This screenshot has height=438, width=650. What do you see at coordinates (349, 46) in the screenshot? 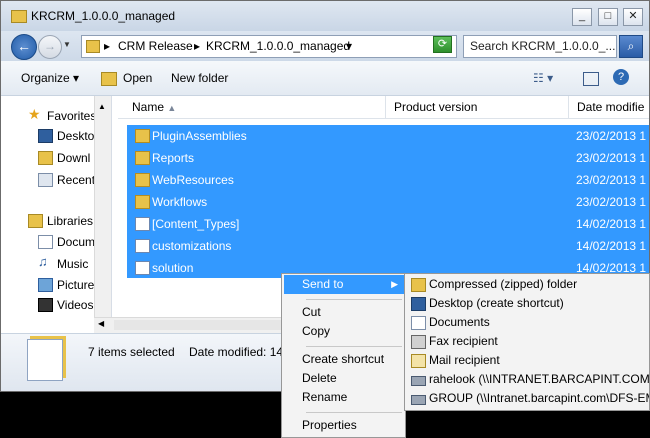
I see `address-dropdown-icon: ▾` at bounding box center [349, 46].